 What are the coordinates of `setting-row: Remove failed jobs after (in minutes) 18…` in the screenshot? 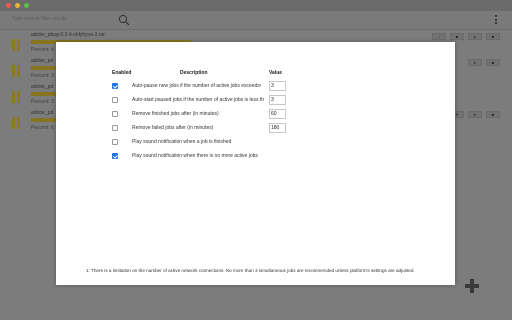 It's located at (232, 129).